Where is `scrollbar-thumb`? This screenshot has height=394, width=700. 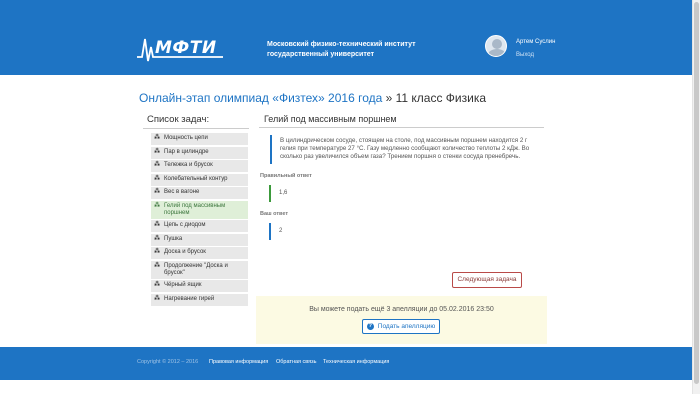 scrollbar-thumb is located at coordinates (696, 193).